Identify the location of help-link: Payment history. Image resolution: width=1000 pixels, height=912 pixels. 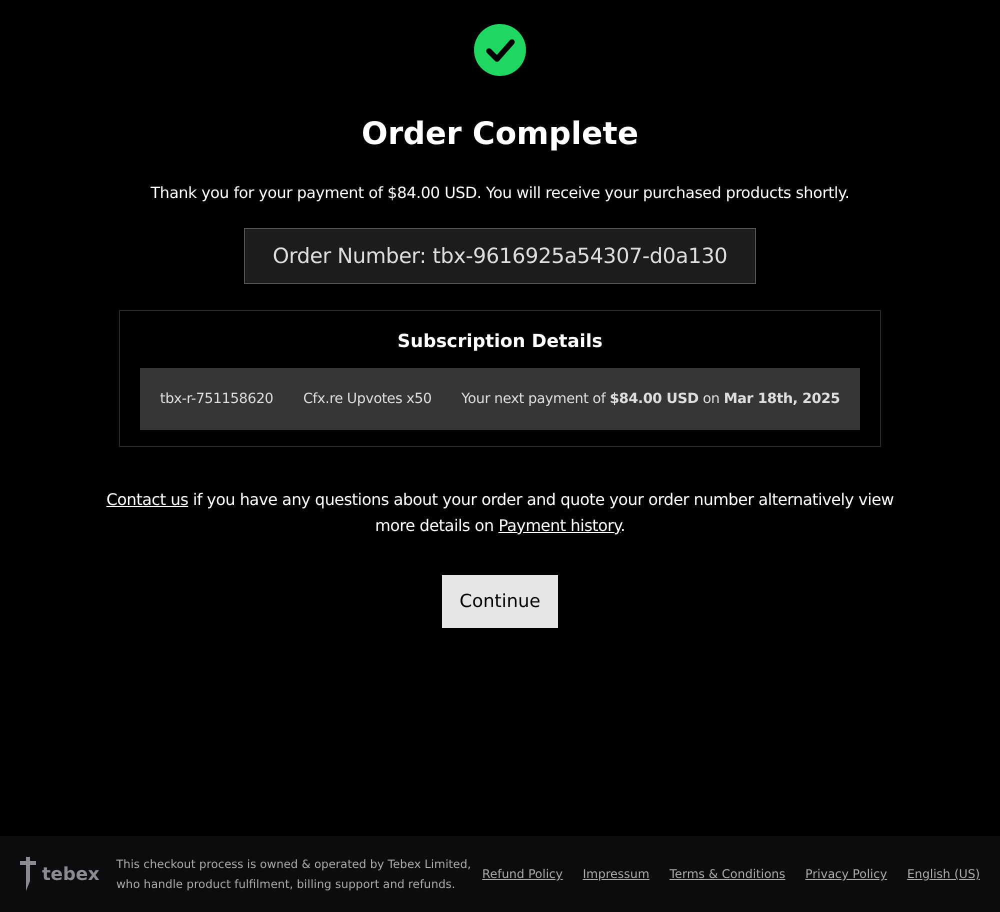
(559, 525).